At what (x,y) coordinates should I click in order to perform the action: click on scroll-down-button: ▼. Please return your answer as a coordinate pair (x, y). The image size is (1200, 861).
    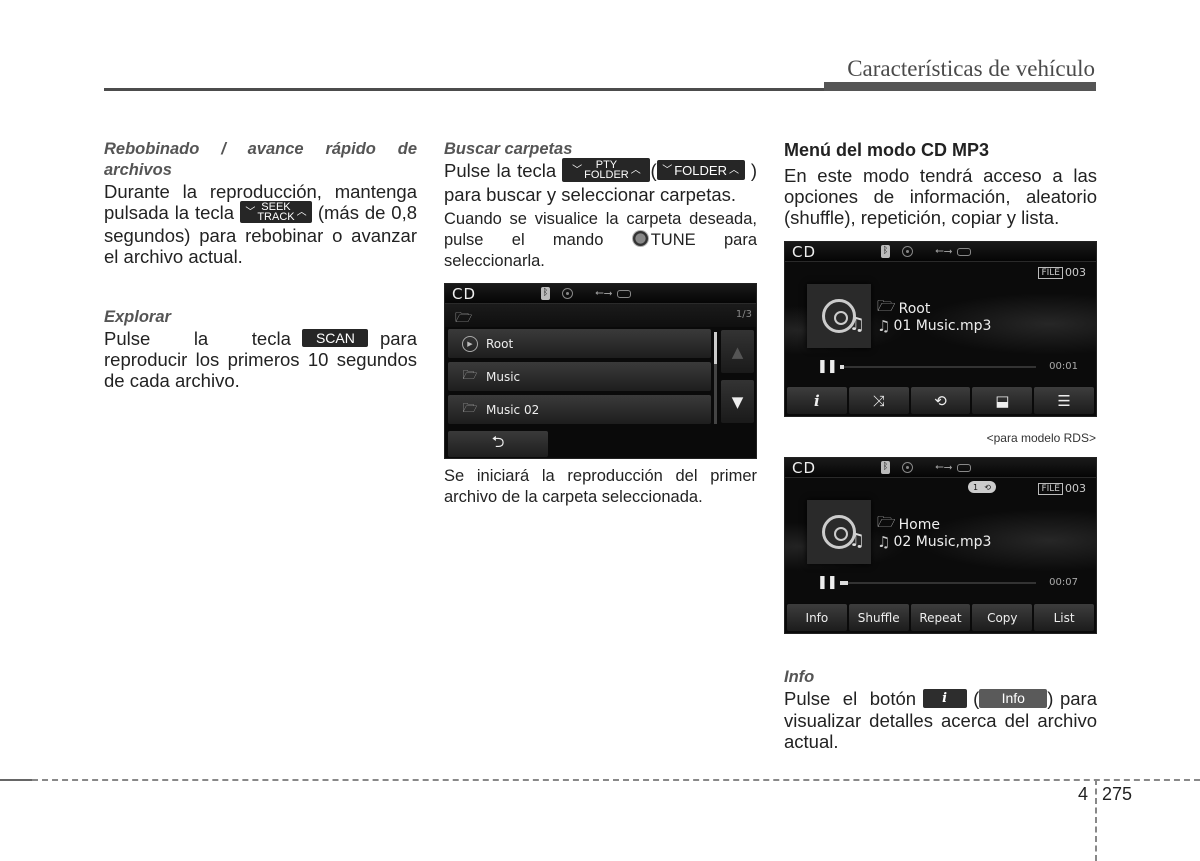
    Looking at the image, I should click on (737, 401).